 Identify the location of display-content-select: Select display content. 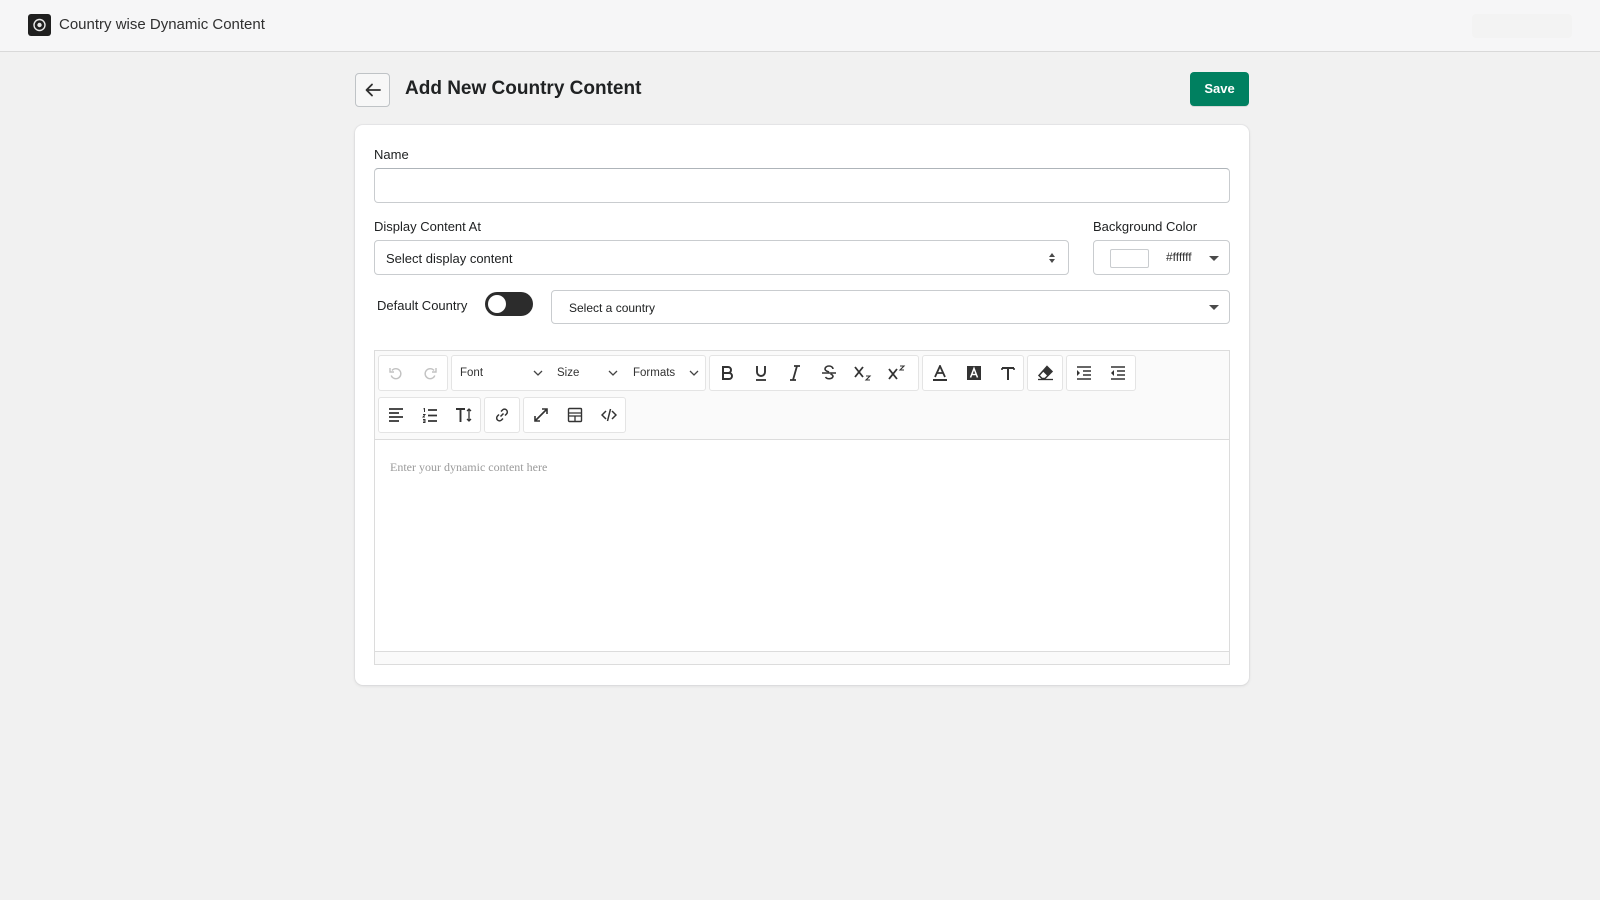
(721, 257).